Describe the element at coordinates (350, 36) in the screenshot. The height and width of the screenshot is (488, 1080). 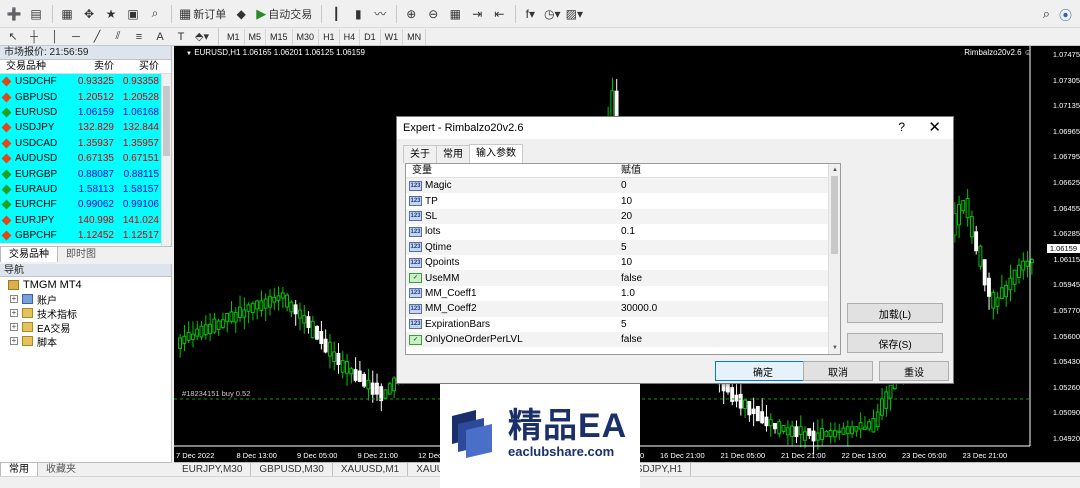
I see `timeframe-h4: H4` at that location.